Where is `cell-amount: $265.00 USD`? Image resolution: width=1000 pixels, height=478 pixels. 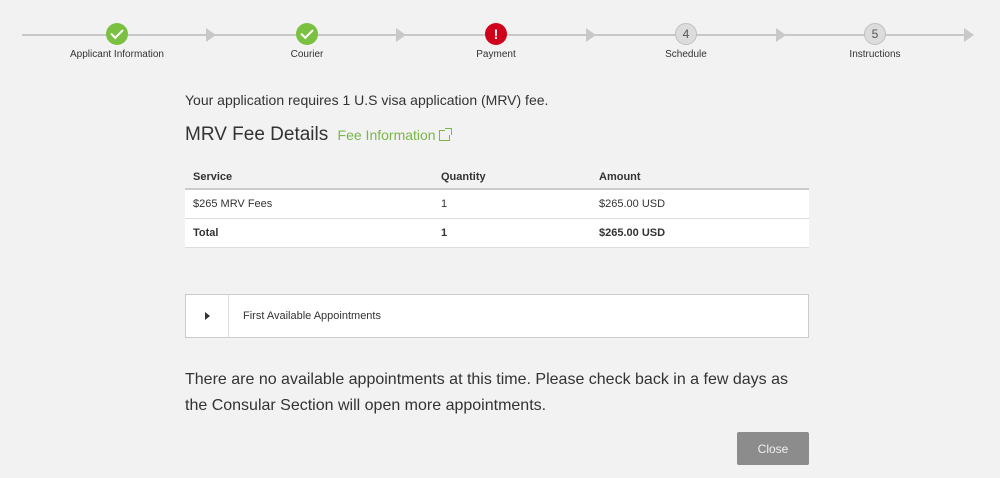 cell-amount: $265.00 USD is located at coordinates (700, 204).